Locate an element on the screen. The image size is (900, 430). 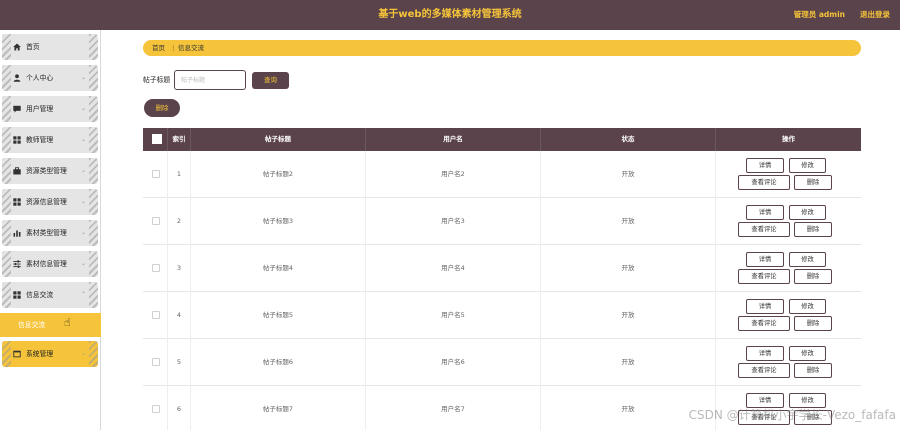
title-search-input is located at coordinates (210, 80).